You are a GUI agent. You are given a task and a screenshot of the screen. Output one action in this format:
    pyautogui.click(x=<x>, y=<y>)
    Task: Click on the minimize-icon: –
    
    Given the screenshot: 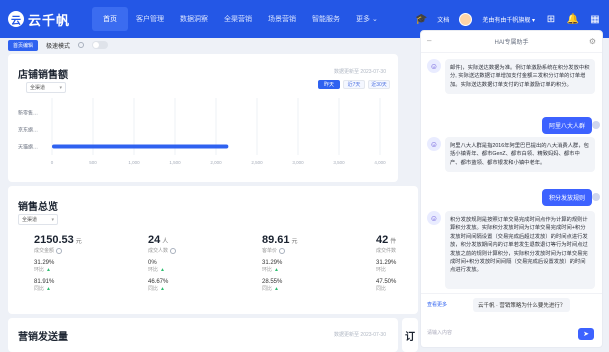 What is the action you would take?
    pyautogui.click(x=429, y=40)
    